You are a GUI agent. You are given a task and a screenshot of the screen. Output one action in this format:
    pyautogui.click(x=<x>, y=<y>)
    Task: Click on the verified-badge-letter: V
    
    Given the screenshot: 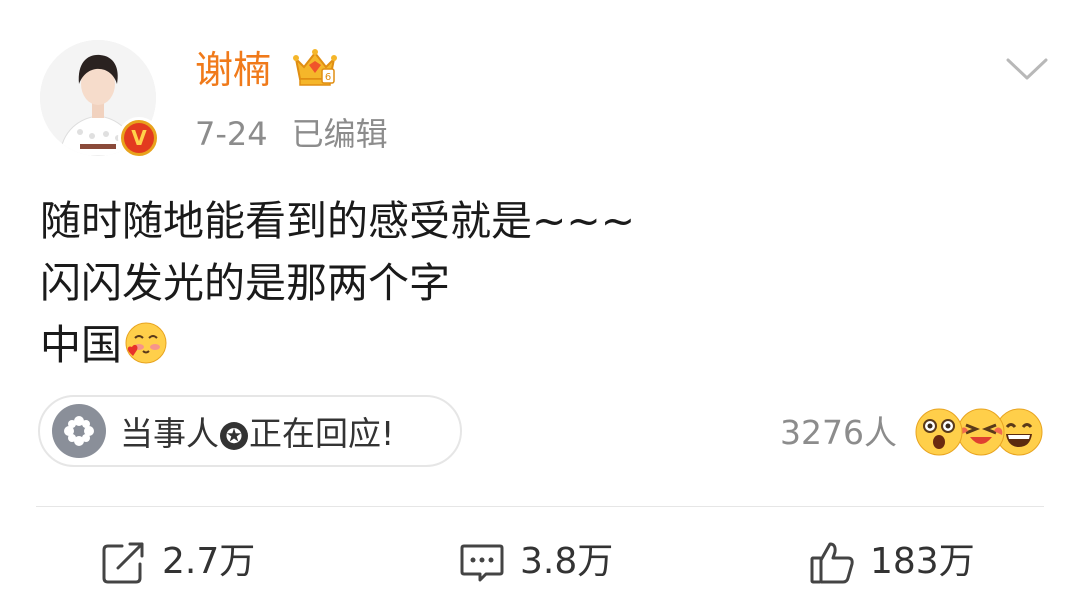 What is the action you would take?
    pyautogui.click(x=139, y=138)
    